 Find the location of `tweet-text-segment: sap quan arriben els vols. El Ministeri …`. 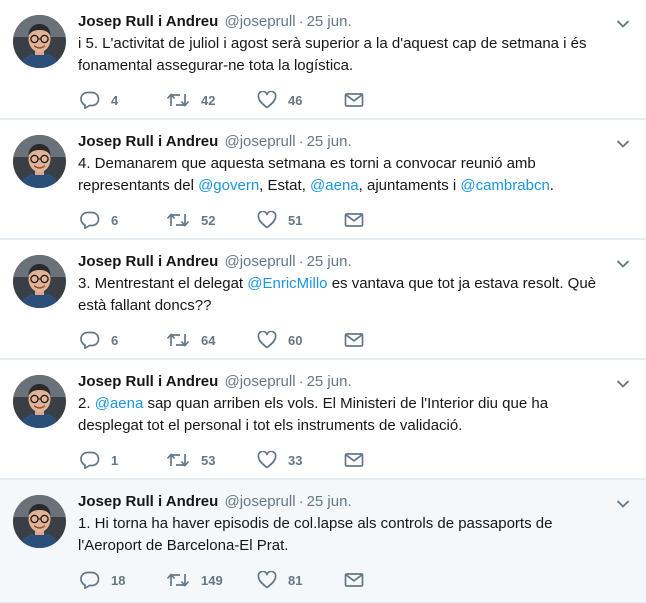

tweet-text-segment: sap quan arriben els vols. El Ministeri … is located at coordinates (313, 414).